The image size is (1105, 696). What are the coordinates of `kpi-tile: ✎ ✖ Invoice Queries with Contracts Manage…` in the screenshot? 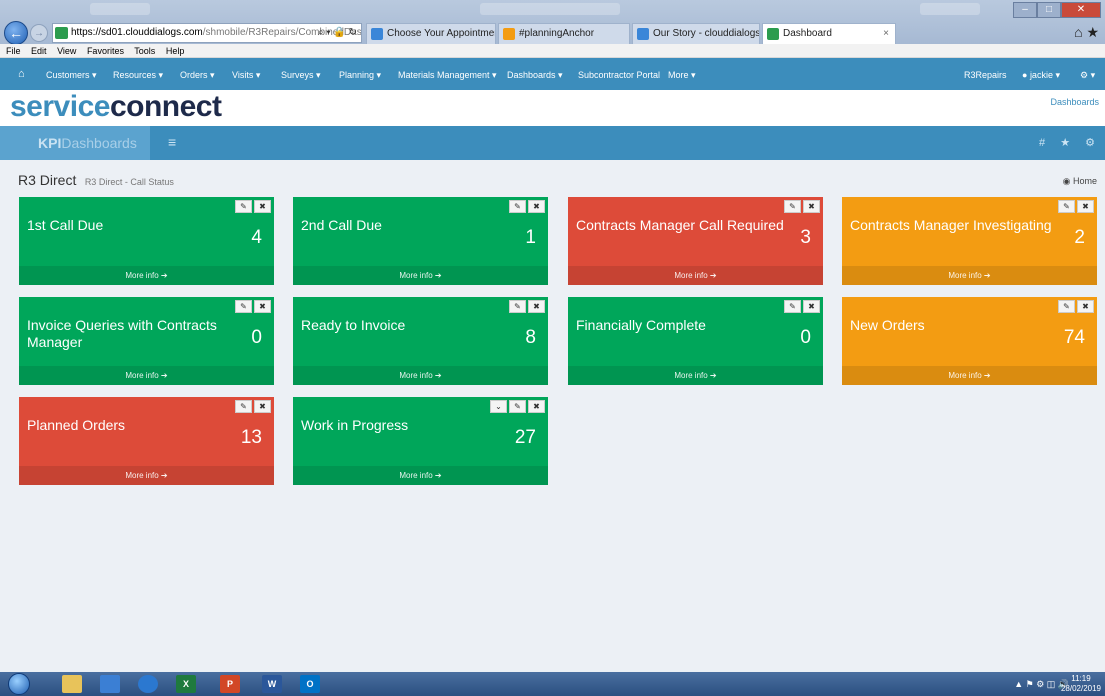 It's located at (146, 341).